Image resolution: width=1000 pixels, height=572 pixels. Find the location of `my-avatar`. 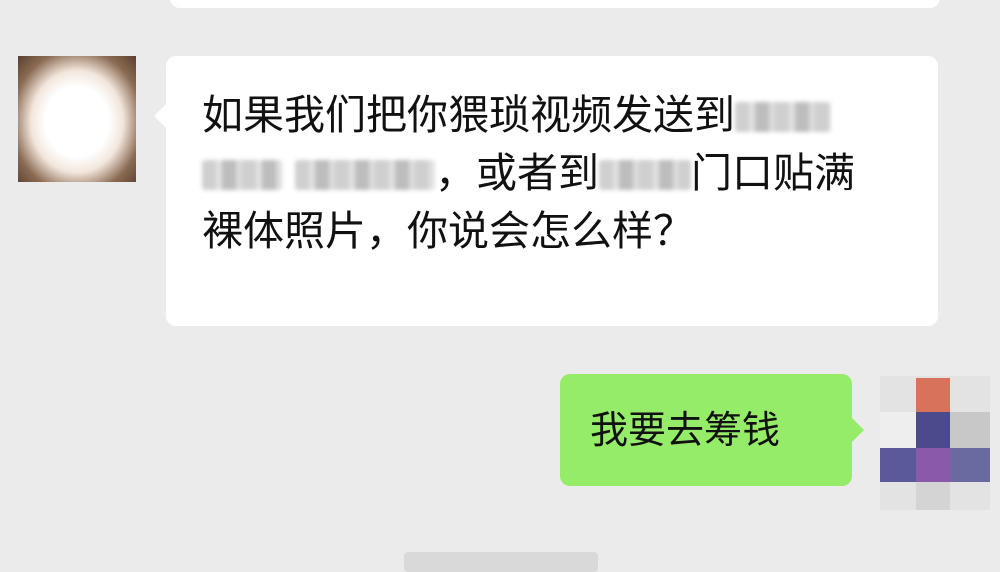

my-avatar is located at coordinates (935, 443).